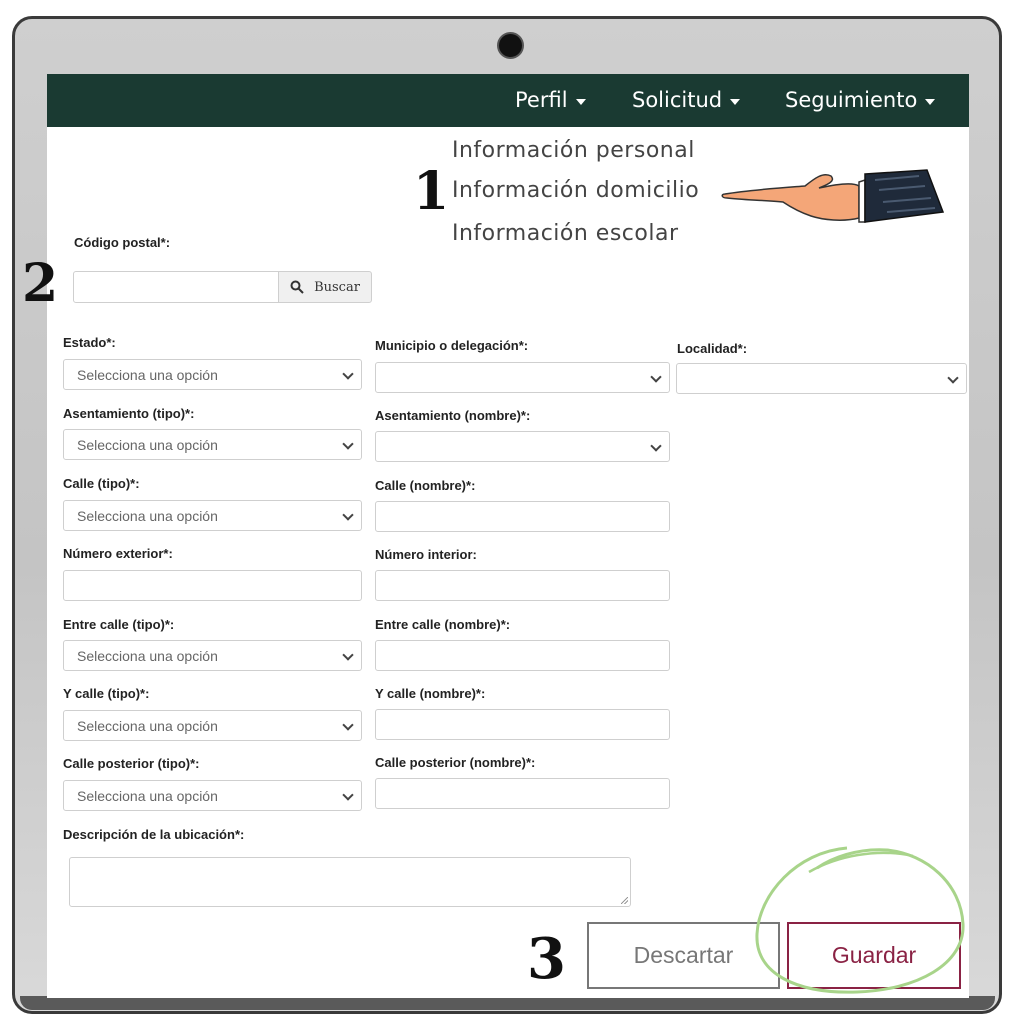 This screenshot has height=1024, width=1015. Describe the element at coordinates (453, 415) in the screenshot. I see `asentamiento-nombre-label: Asentamiento (nombre)*:` at that location.